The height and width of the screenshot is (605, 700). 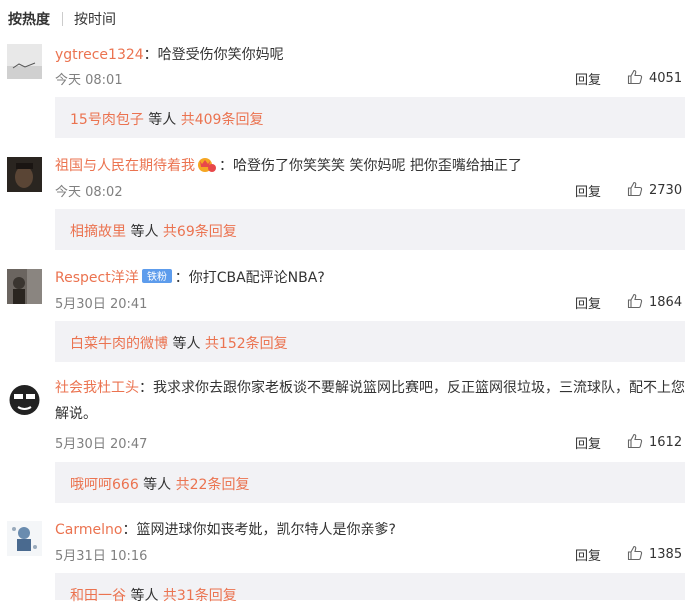 I want to click on sub-reply-count: 共409条回复, so click(x=222, y=120).